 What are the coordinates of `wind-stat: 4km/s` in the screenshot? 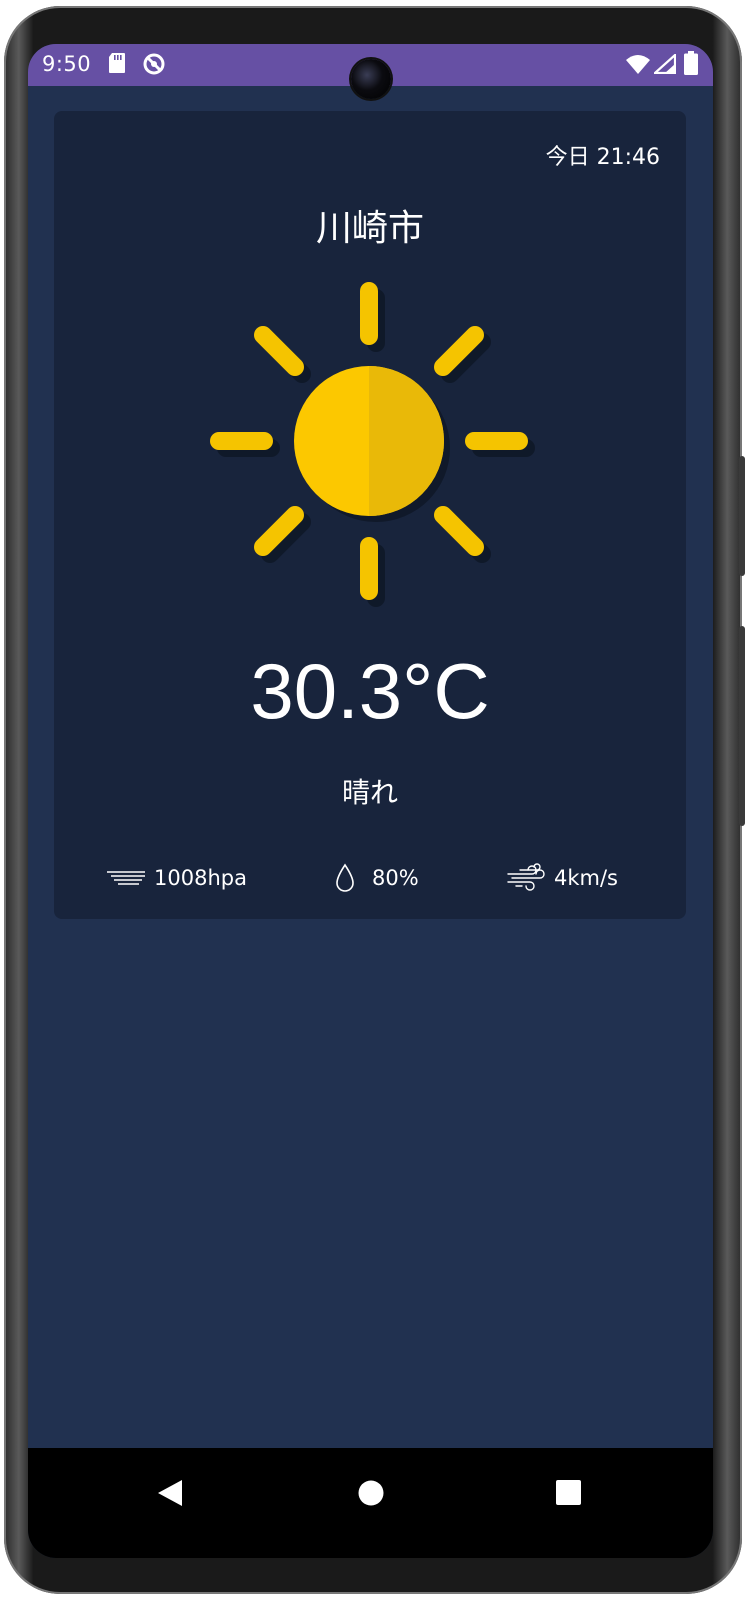 It's located at (562, 878).